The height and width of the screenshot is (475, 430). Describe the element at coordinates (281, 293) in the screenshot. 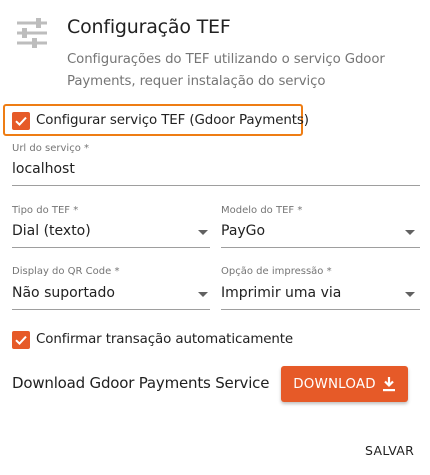

I see `opcao-impressao-select: Imprimir uma via` at that location.